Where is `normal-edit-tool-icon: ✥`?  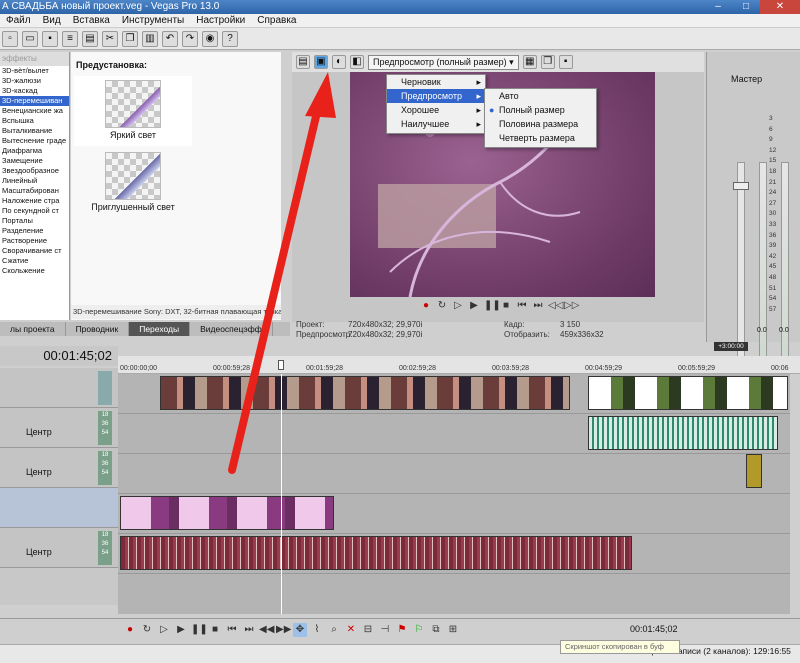
normal-edit-tool-icon: ✥ is located at coordinates (300, 630).